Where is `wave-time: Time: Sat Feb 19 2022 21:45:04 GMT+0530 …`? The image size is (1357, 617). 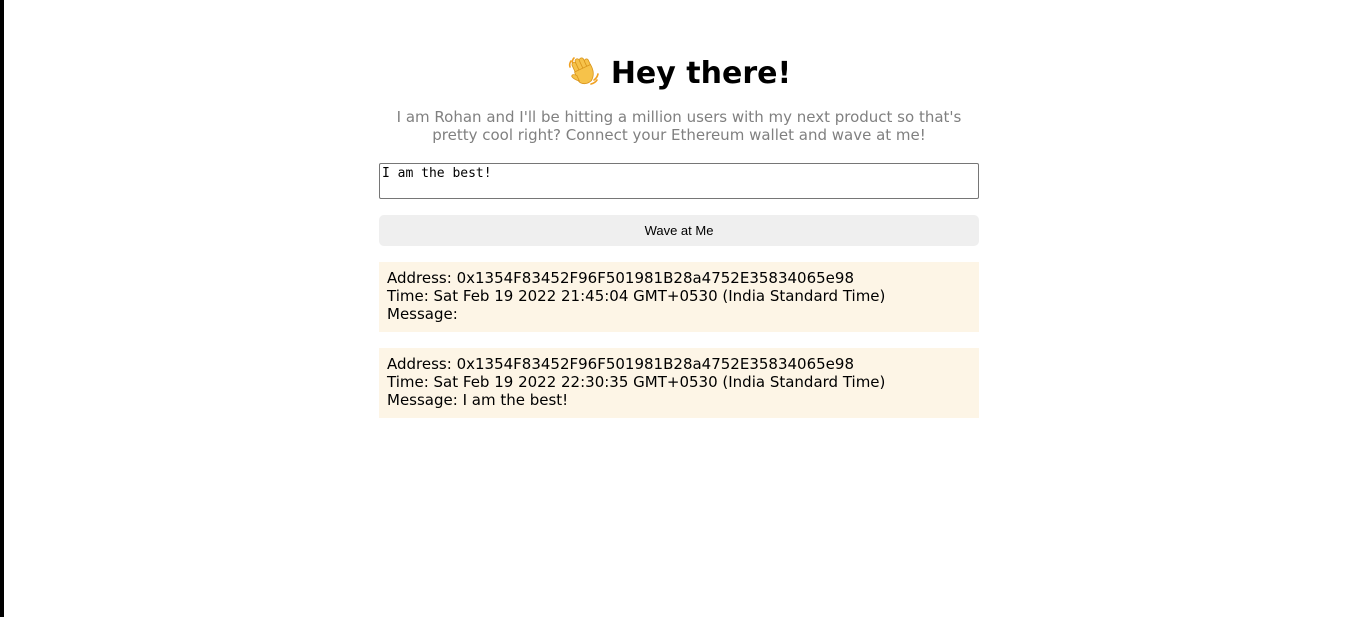
wave-time: Time: Sat Feb 19 2022 21:45:04 GMT+0530 … is located at coordinates (636, 296).